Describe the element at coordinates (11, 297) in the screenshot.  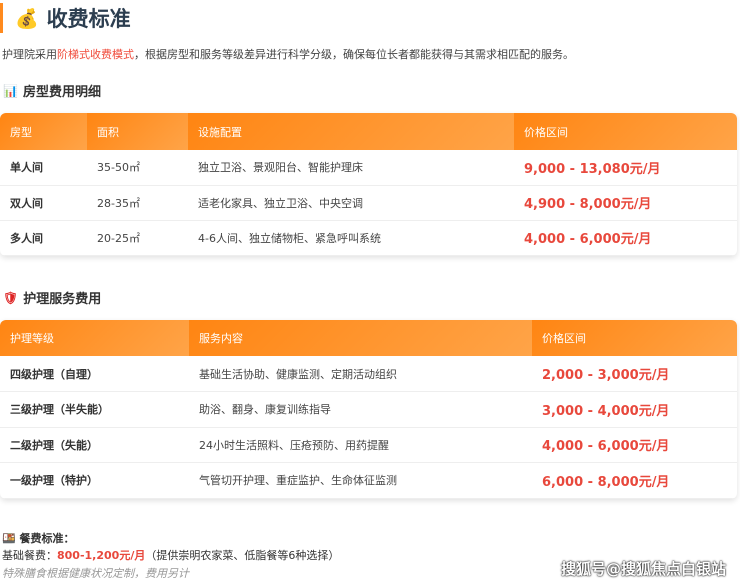
I see `shield-icon: 🛡` at that location.